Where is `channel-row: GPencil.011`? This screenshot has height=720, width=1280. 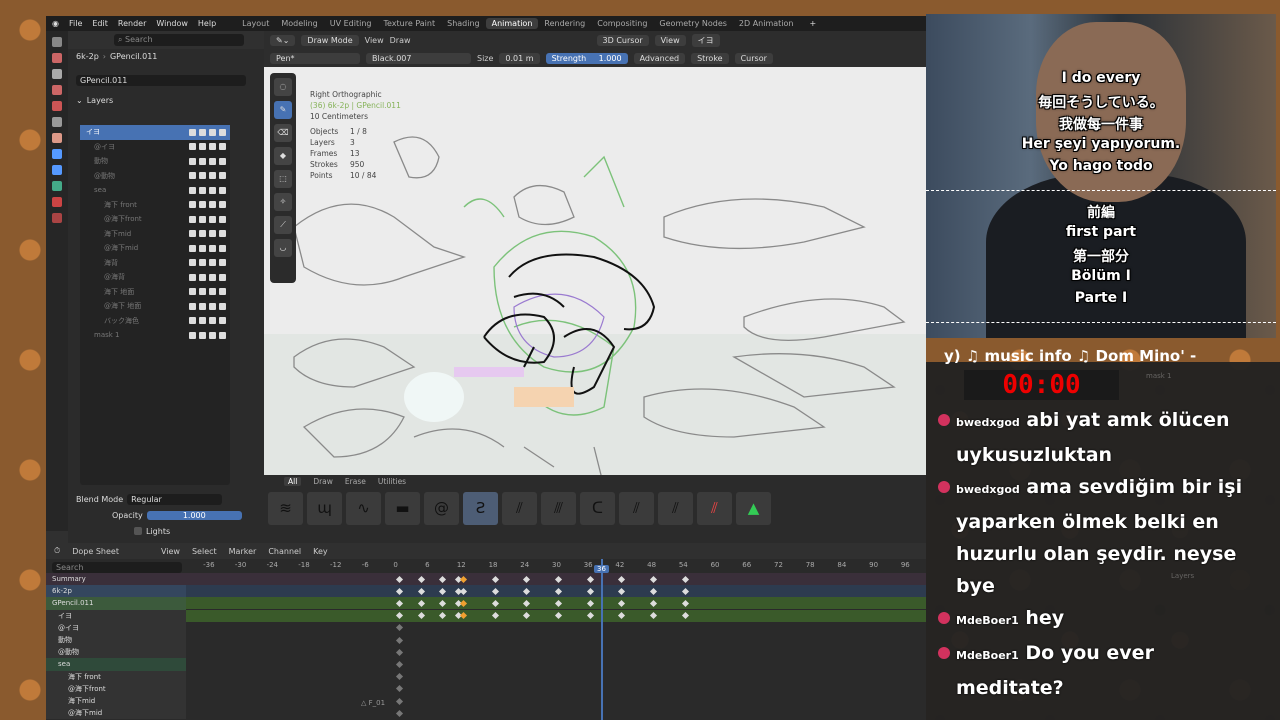 channel-row: GPencil.011 is located at coordinates (116, 603).